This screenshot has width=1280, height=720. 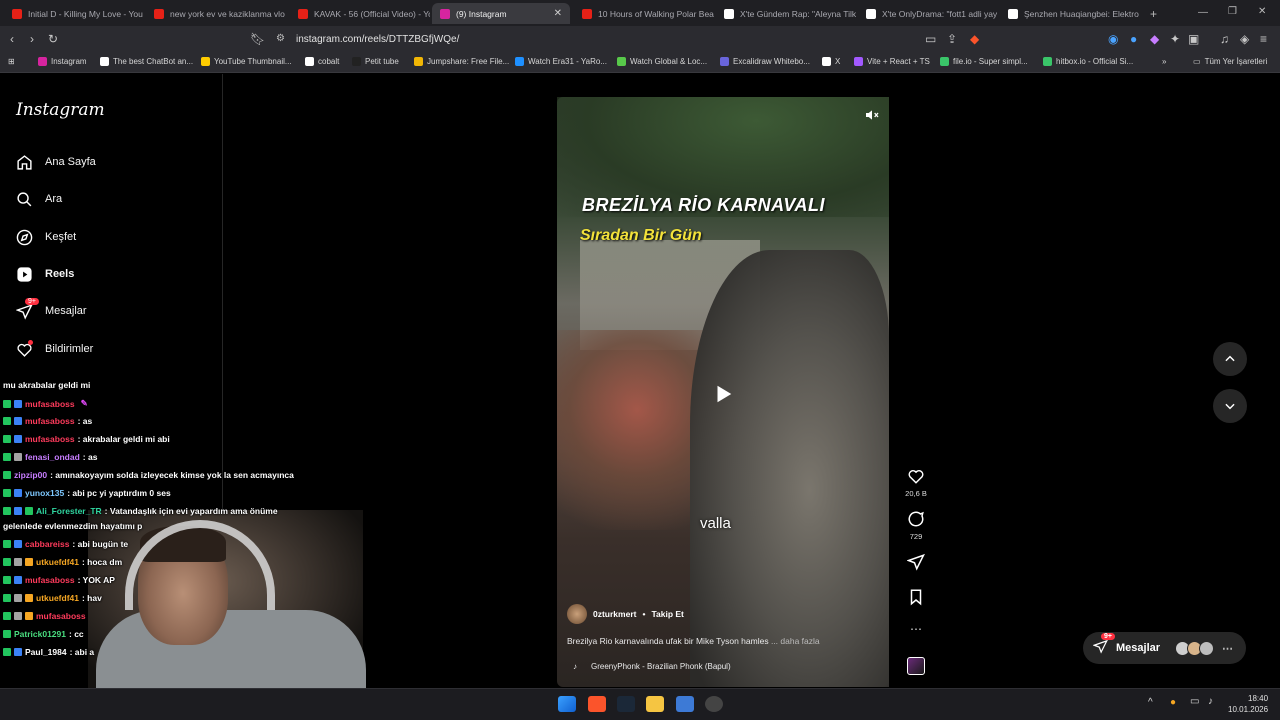 What do you see at coordinates (871, 13) in the screenshot?
I see `x-icon` at bounding box center [871, 13].